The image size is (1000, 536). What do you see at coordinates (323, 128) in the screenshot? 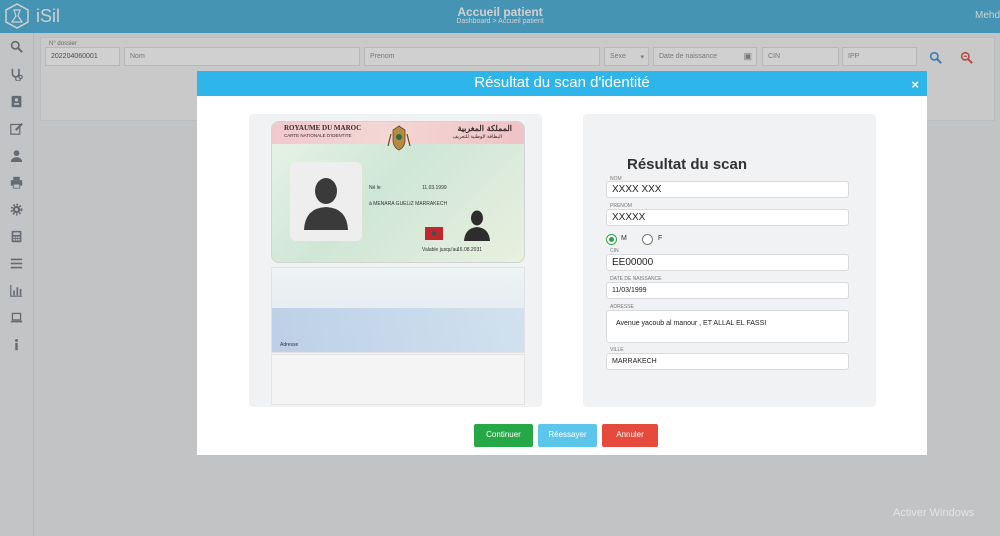
I see `card-title-fr: ROYAUME DU MAROC` at bounding box center [323, 128].